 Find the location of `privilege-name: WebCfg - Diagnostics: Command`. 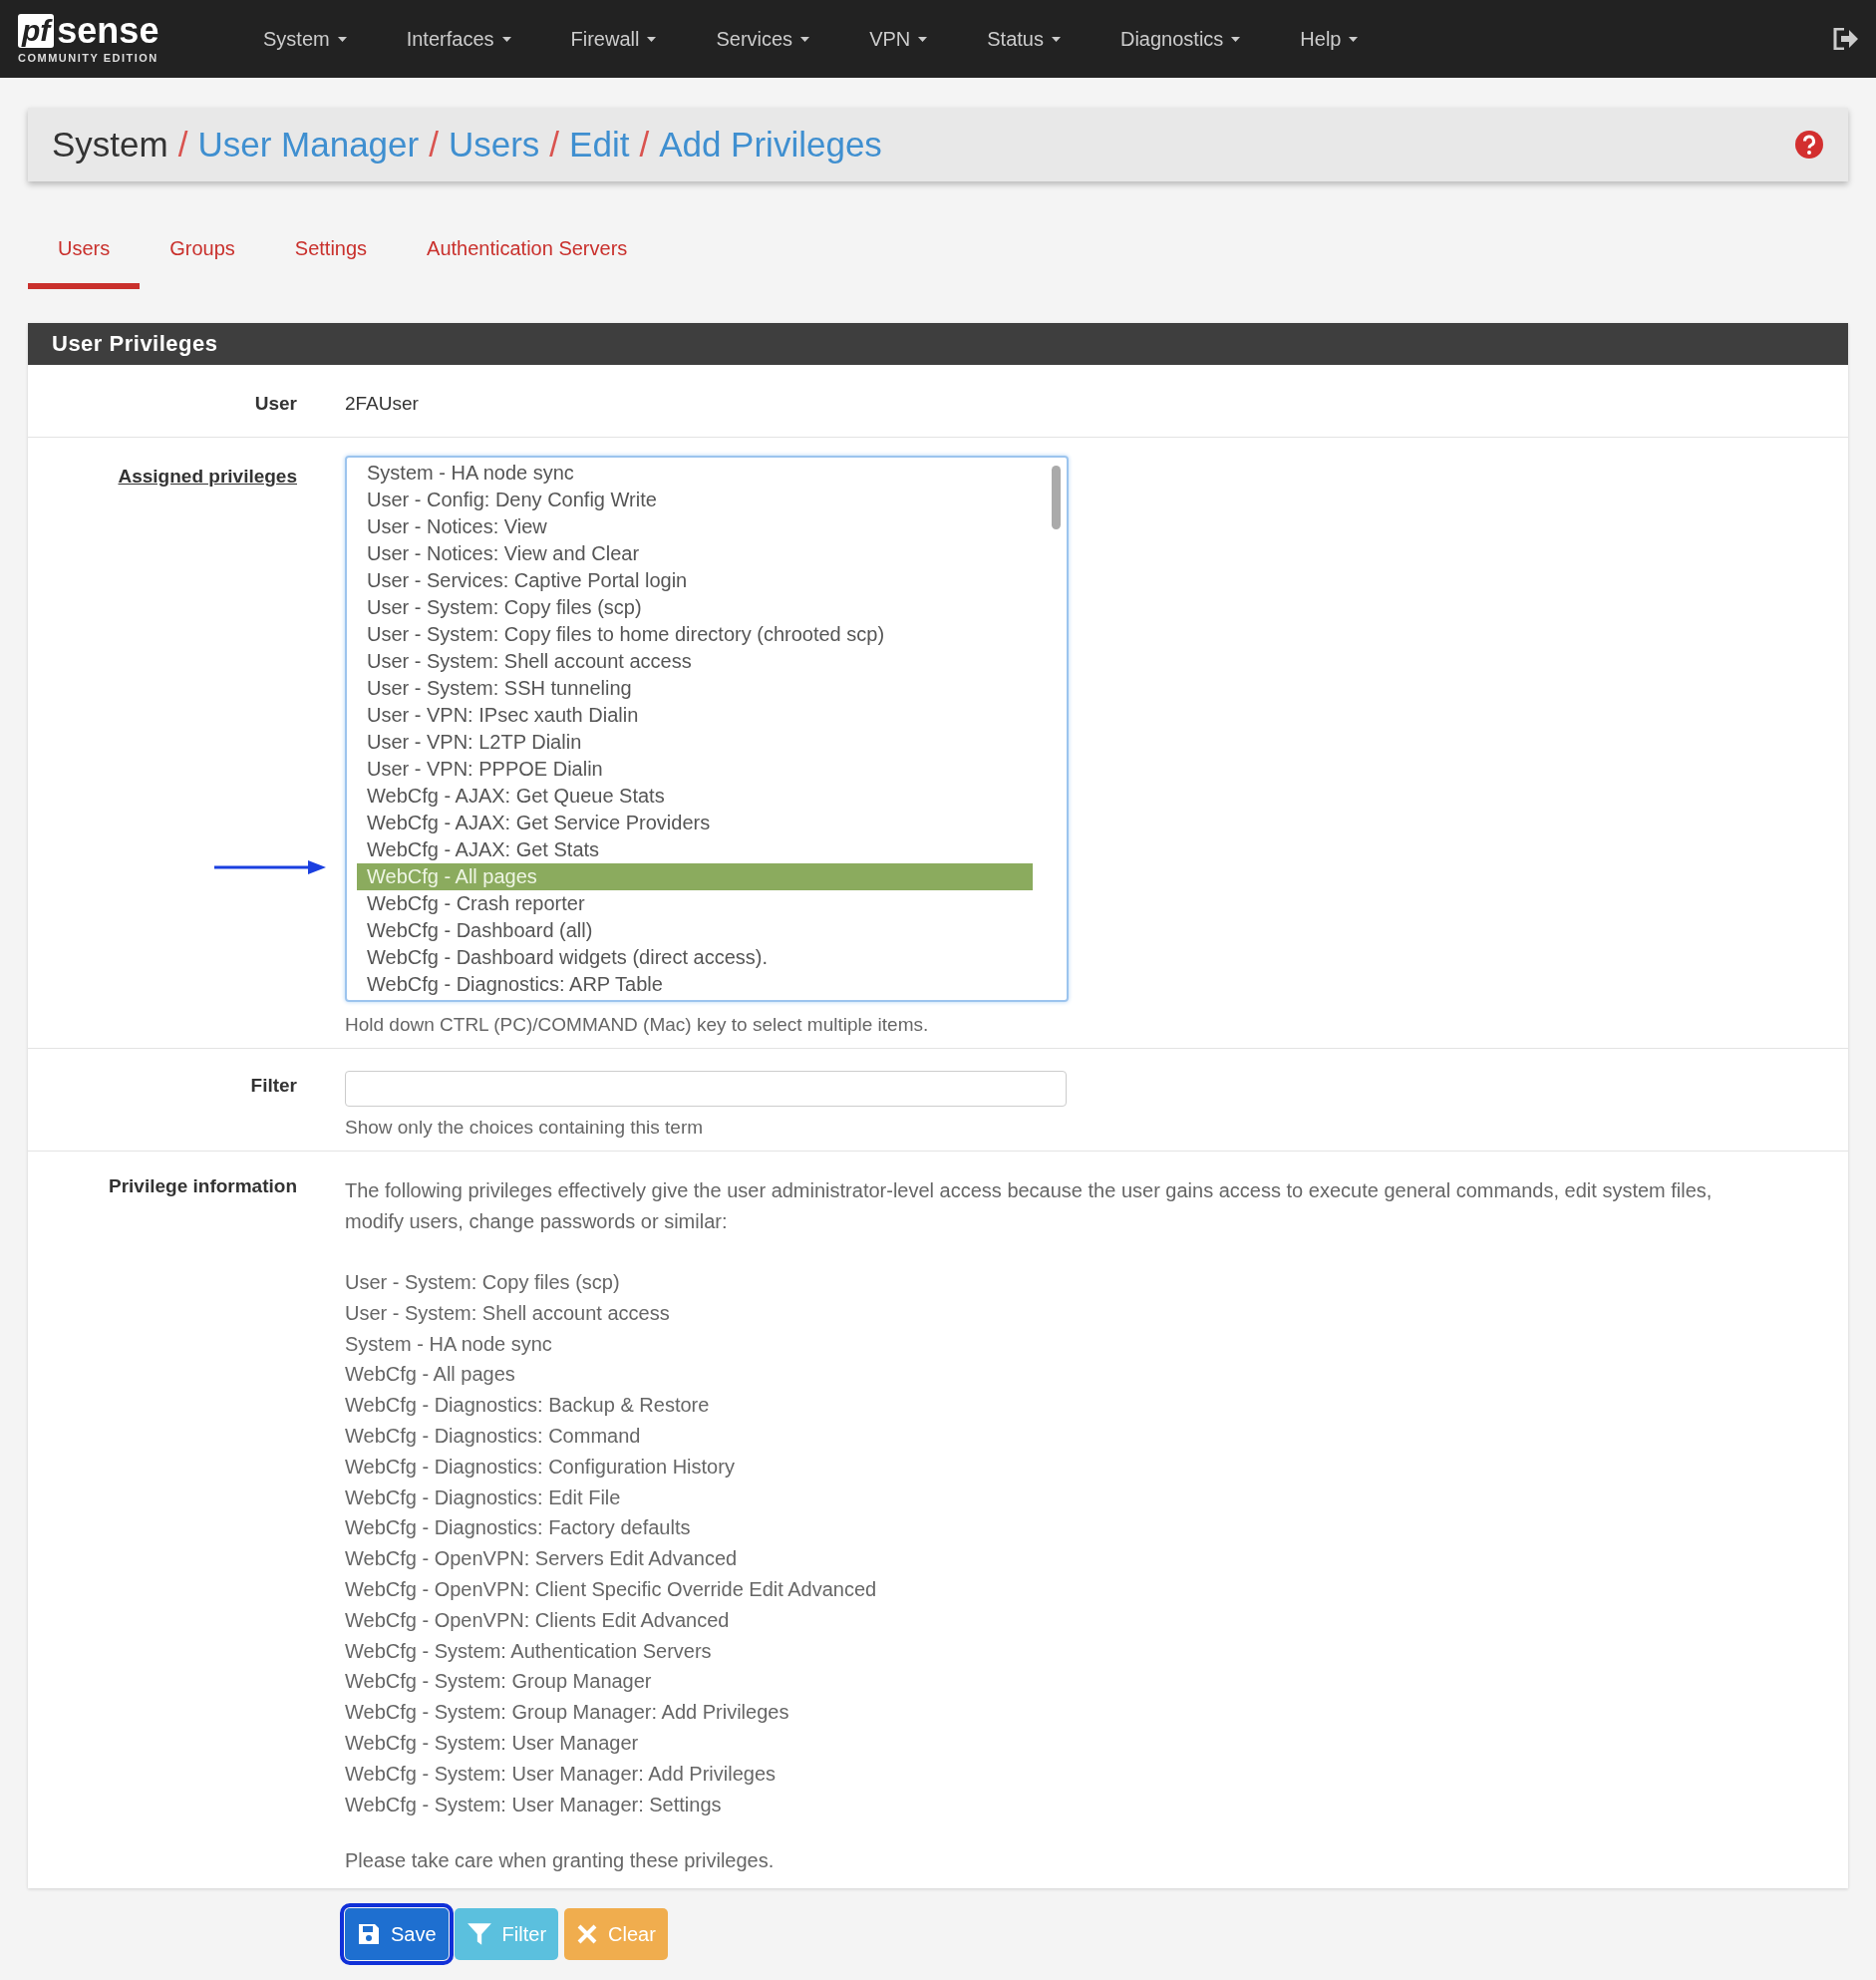

privilege-name: WebCfg - Diagnostics: Command is located at coordinates (494, 1436).